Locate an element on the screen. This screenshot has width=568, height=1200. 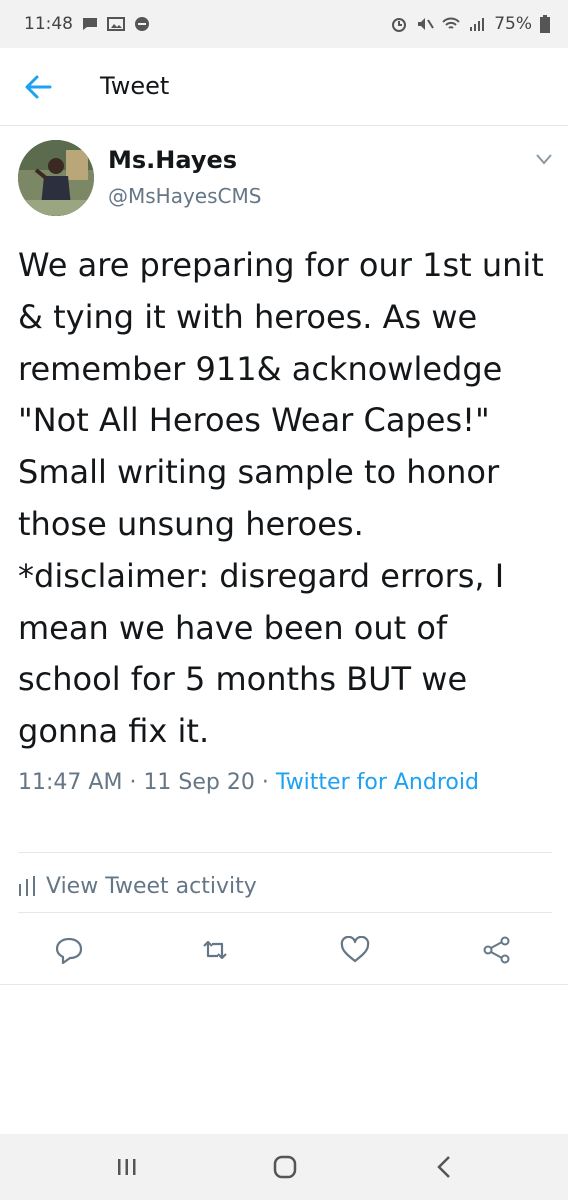
analytics-icon is located at coordinates (27, 886).